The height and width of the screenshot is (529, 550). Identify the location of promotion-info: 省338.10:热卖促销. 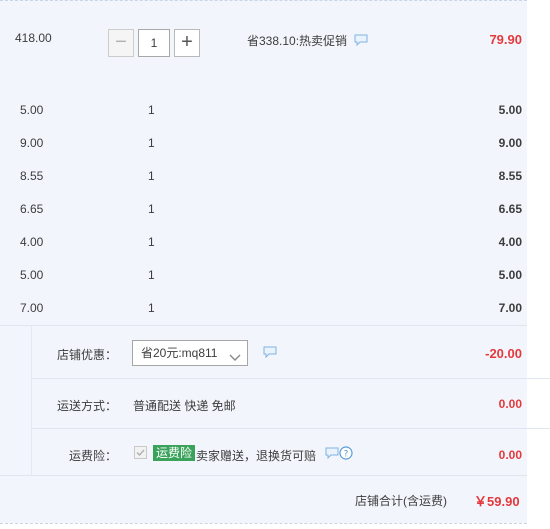
(307, 40).